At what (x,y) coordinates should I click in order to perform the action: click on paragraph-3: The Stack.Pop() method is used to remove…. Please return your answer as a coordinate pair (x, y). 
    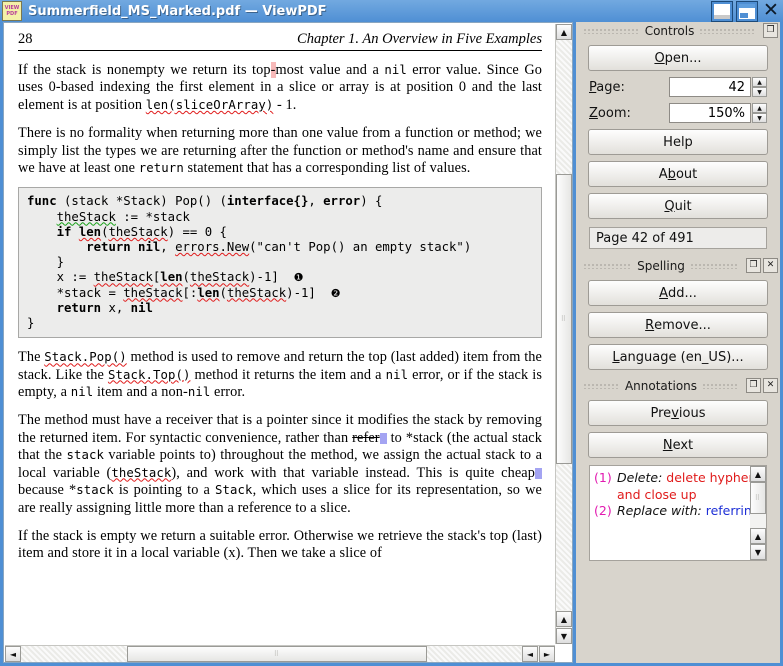
    Looking at the image, I should click on (280, 375).